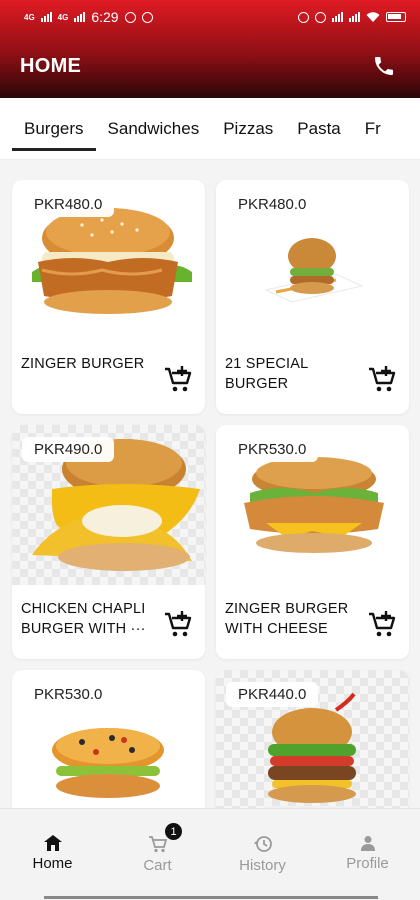  I want to click on signal-4g-icon-2: 4G, so click(63, 17).